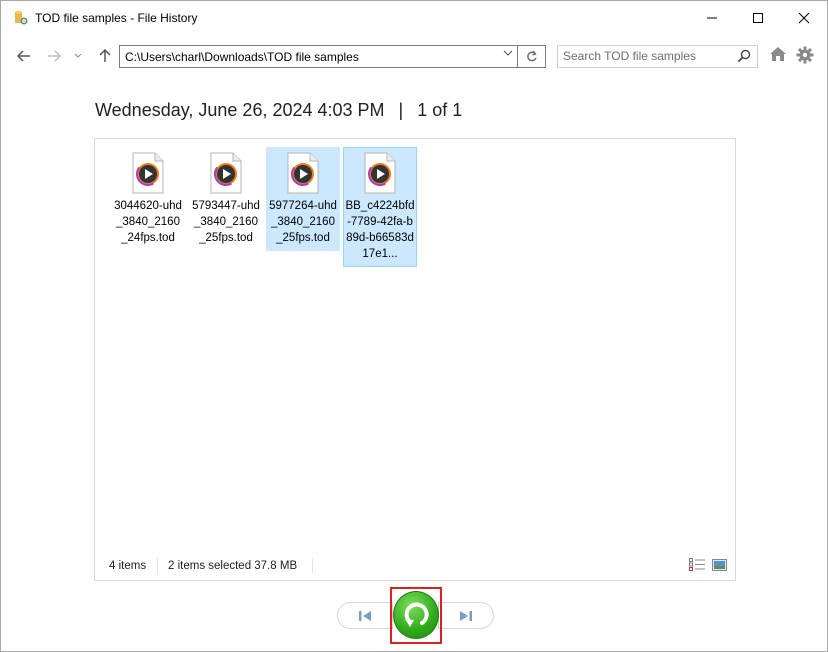 The width and height of the screenshot is (828, 652). I want to click on restore-button, so click(416, 615).